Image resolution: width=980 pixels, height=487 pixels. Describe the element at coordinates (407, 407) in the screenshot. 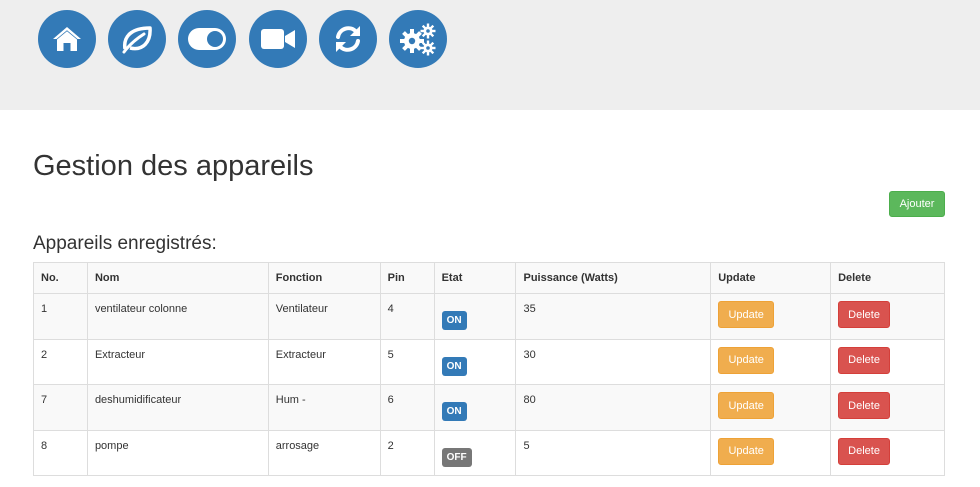

I see `cell-pin: 6` at that location.